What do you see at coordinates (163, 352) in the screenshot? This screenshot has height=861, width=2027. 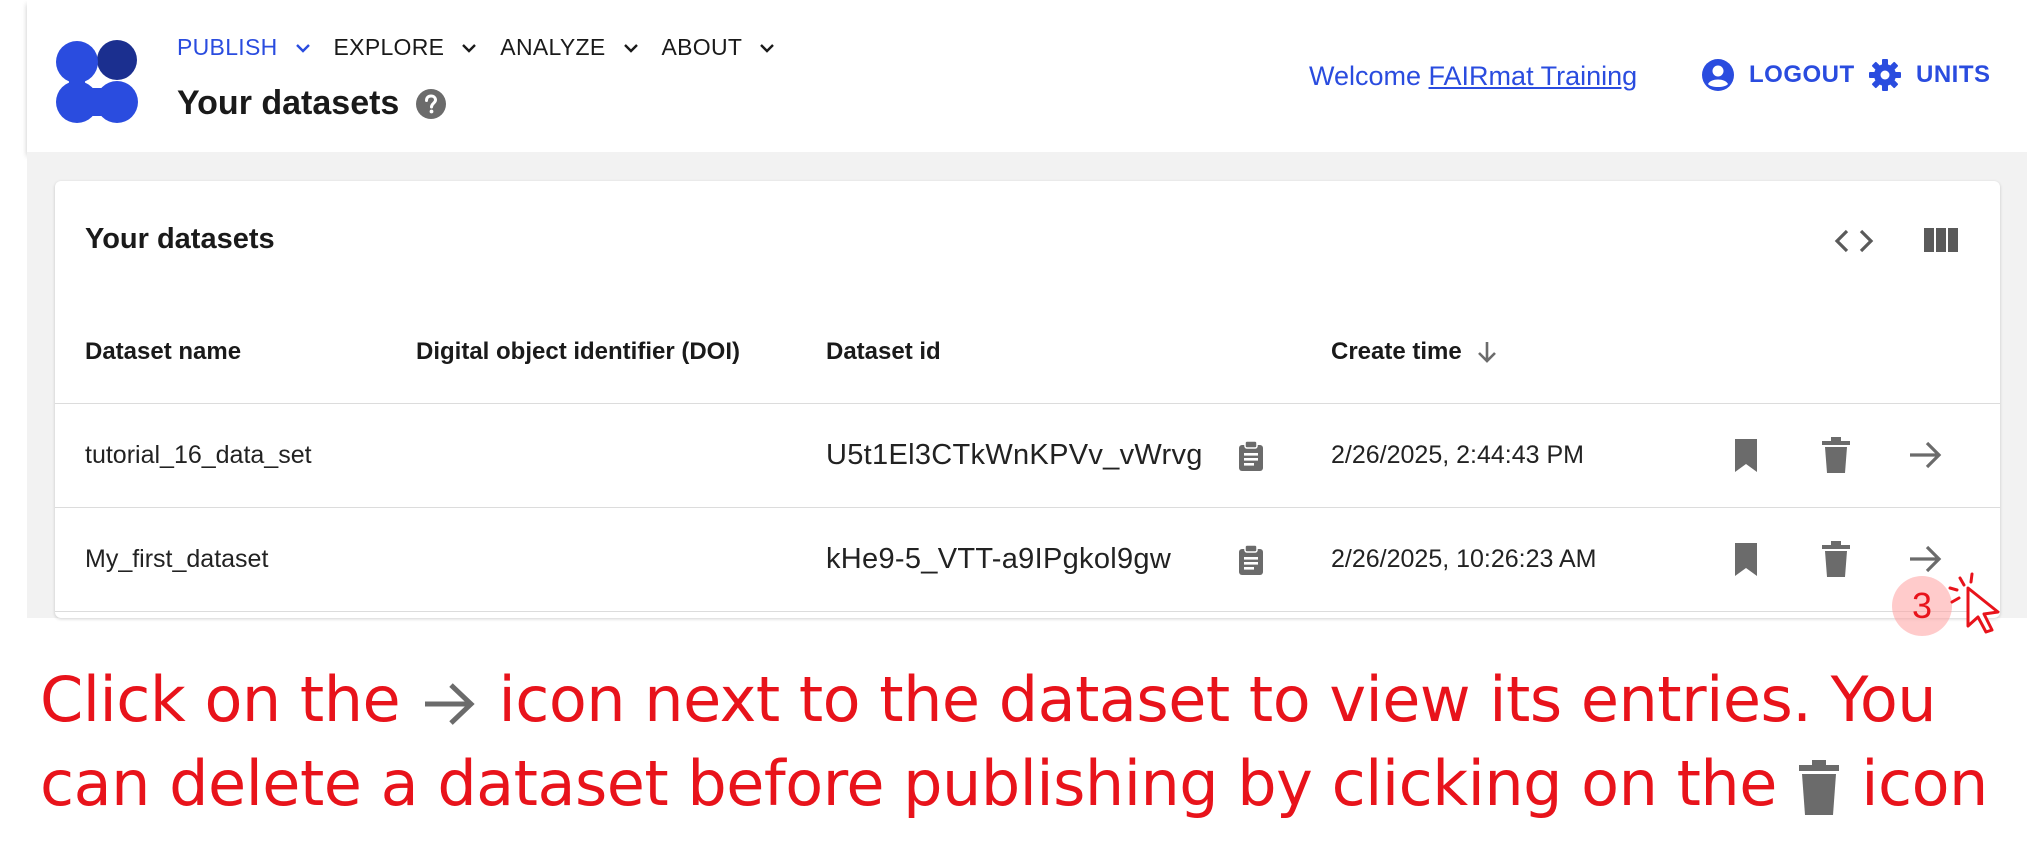 I see `column-header-dataset-name: Dataset name` at bounding box center [163, 352].